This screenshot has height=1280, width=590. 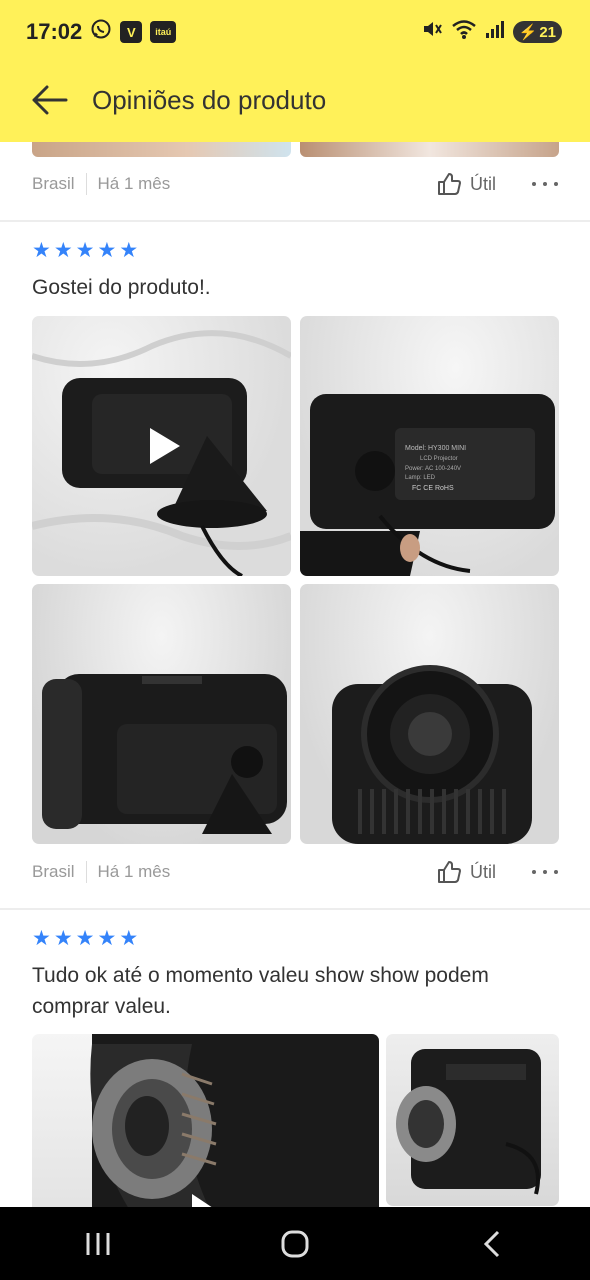 I want to click on recent-apps-icon, so click(x=98, y=1243).